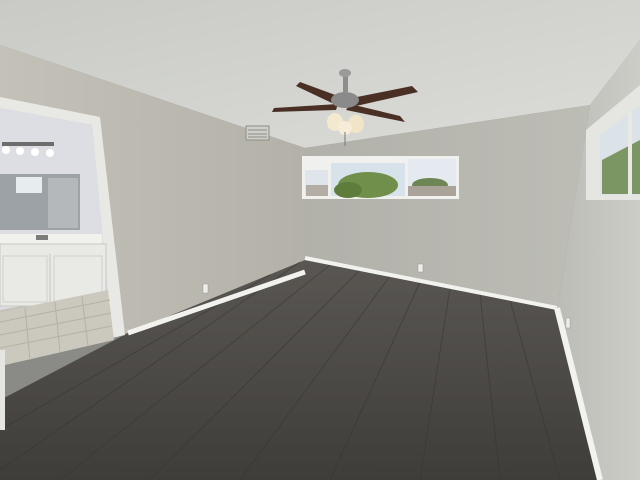 Image resolution: width=640 pixels, height=480 pixels. I want to click on tree-foliage, so click(348, 190).